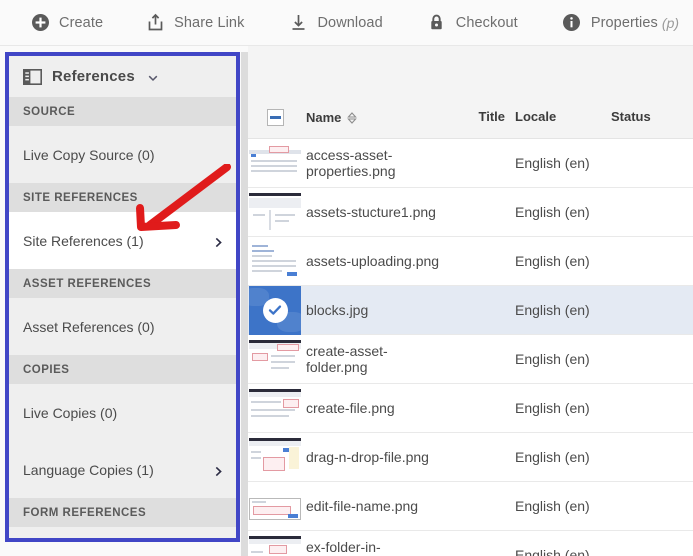 The width and height of the screenshot is (693, 556). I want to click on asset-thumbnail-selected, so click(275, 310).